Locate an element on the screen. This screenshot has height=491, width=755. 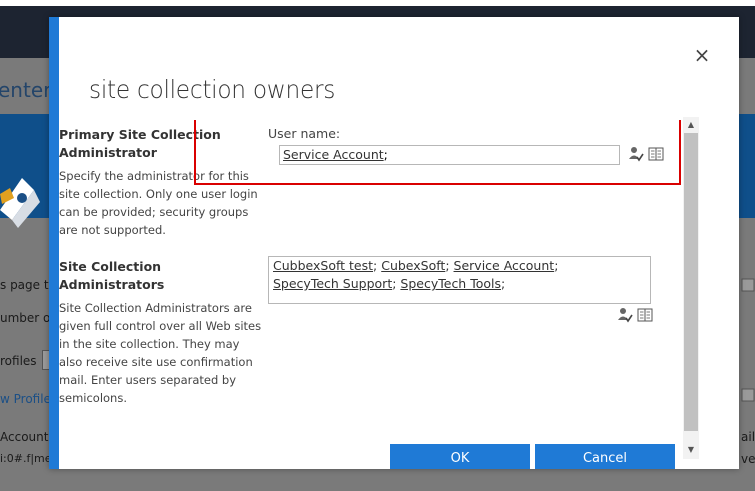
close-icon: × is located at coordinates (702, 55).